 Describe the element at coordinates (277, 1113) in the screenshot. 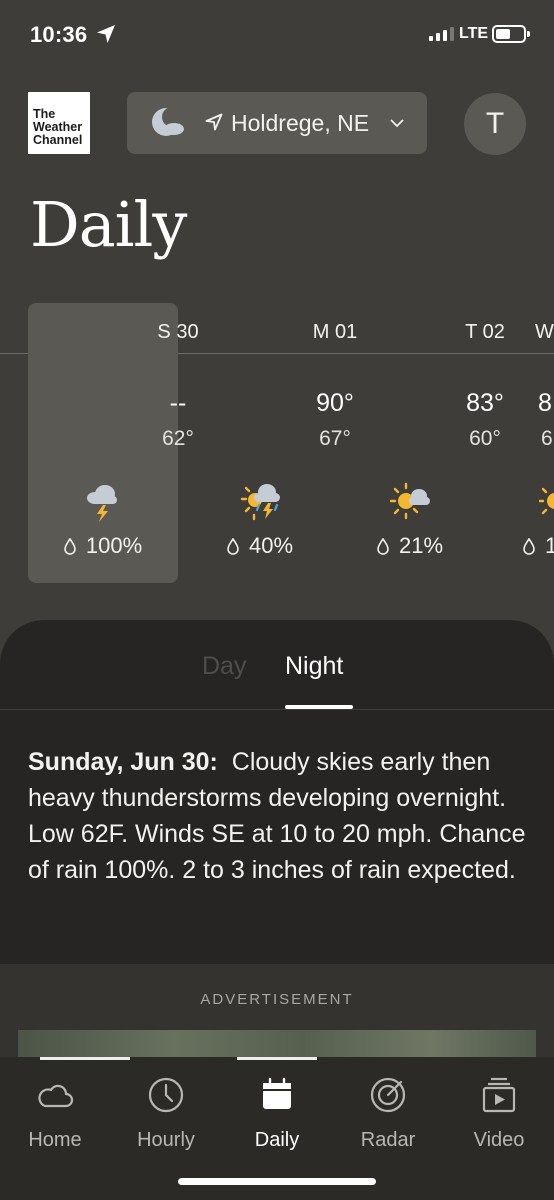

I see `nav-daily: Daily` at that location.